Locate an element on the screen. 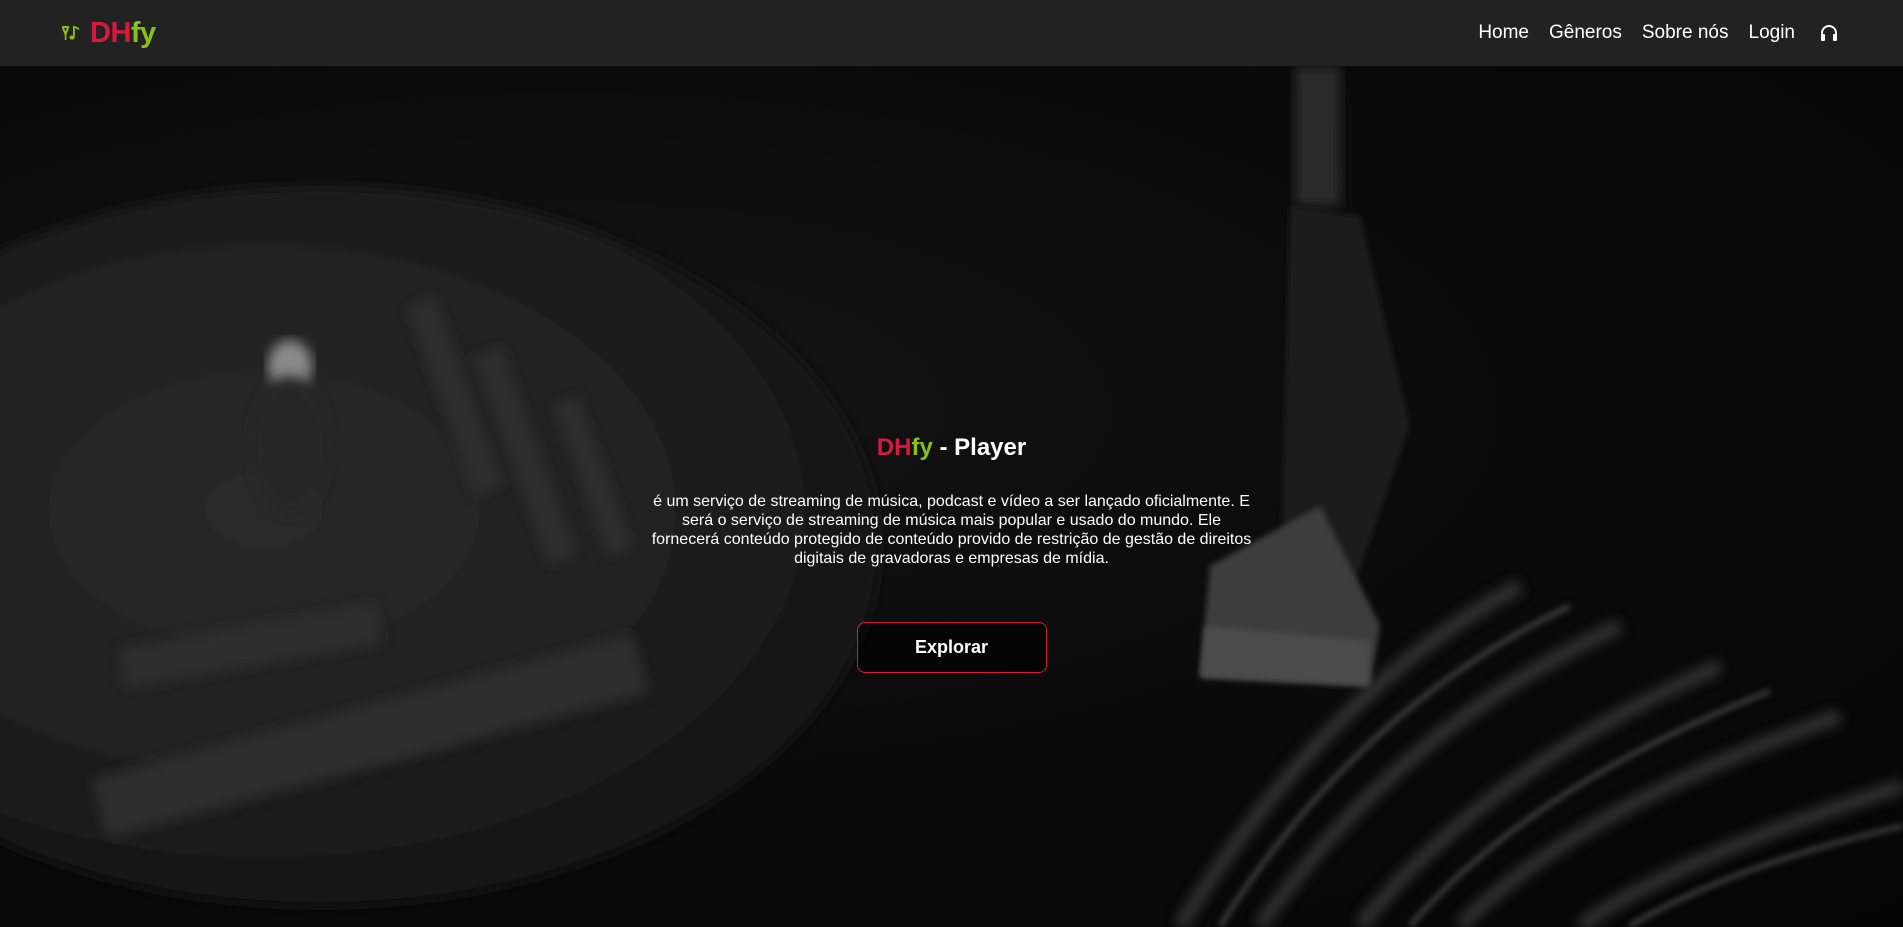 The width and height of the screenshot is (1903, 927). music-notes-icon is located at coordinates (71, 33).